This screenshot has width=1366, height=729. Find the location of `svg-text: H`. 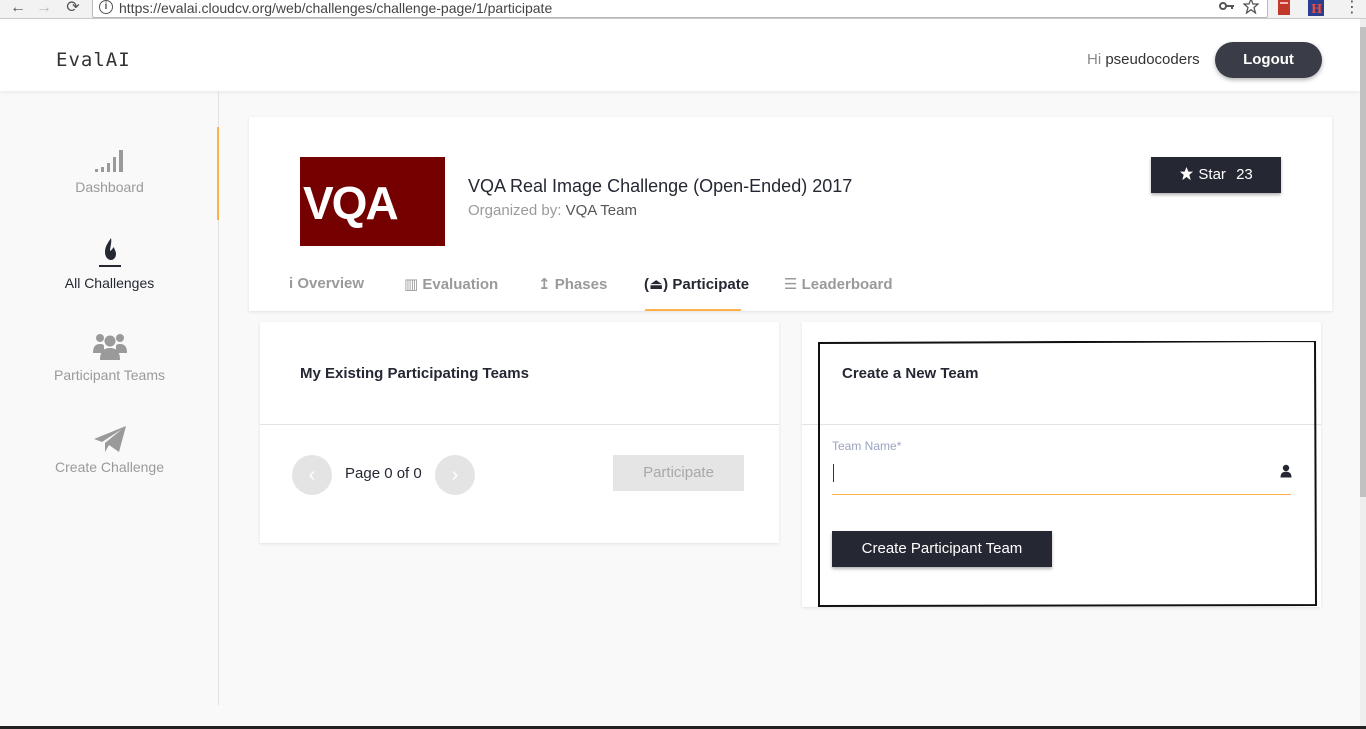

svg-text: H is located at coordinates (1316, 9).